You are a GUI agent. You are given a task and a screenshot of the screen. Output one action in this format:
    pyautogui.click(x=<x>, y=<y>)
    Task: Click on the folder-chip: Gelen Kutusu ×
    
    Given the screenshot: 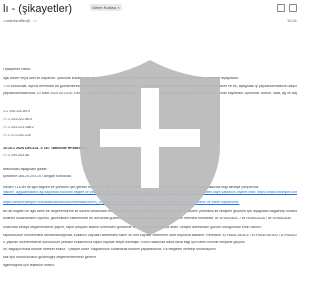 What is the action you would take?
    pyautogui.click(x=106, y=7)
    